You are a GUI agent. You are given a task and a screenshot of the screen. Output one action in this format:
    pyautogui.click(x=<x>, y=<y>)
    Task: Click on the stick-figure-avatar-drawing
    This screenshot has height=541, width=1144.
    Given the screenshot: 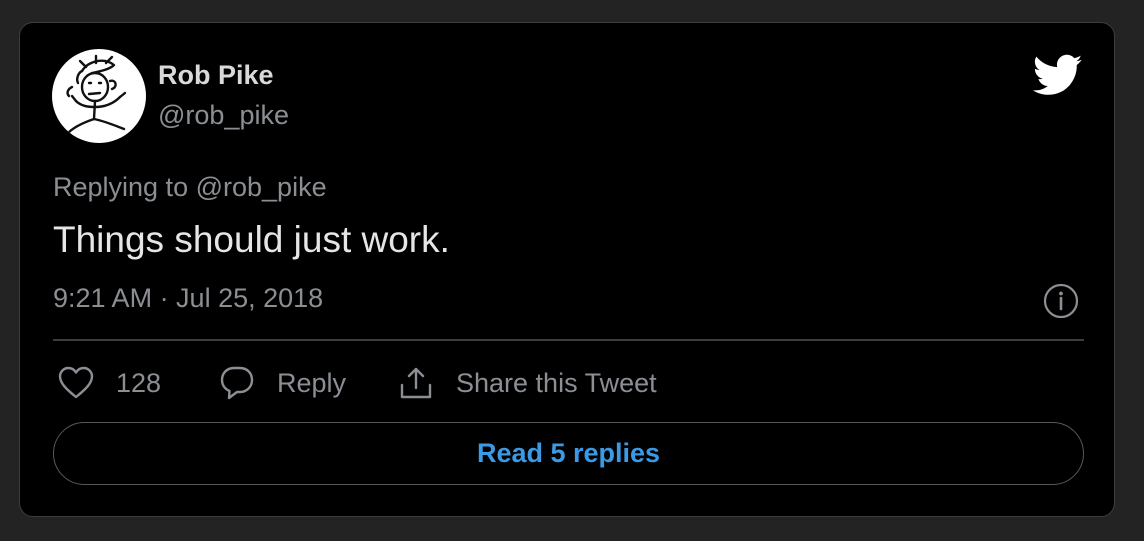 What is the action you would take?
    pyautogui.click(x=96, y=94)
    